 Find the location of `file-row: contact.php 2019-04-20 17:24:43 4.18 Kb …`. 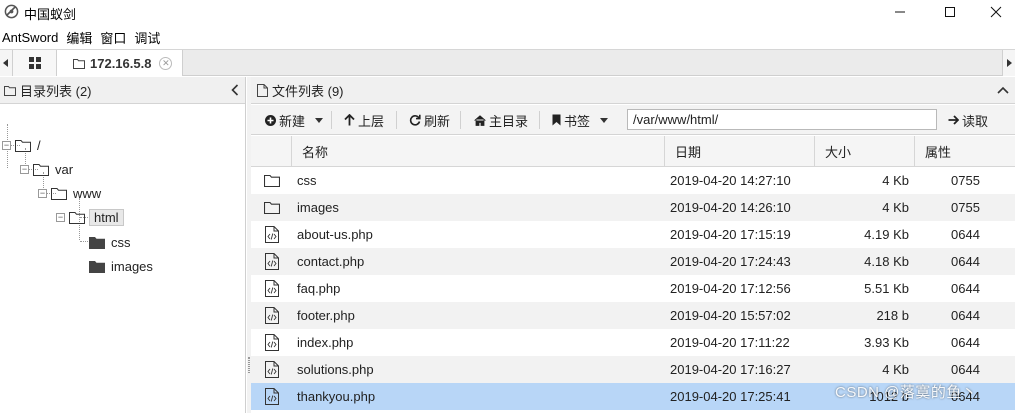

file-row: contact.php 2019-04-20 17:24:43 4.18 Kb … is located at coordinates (633, 261).